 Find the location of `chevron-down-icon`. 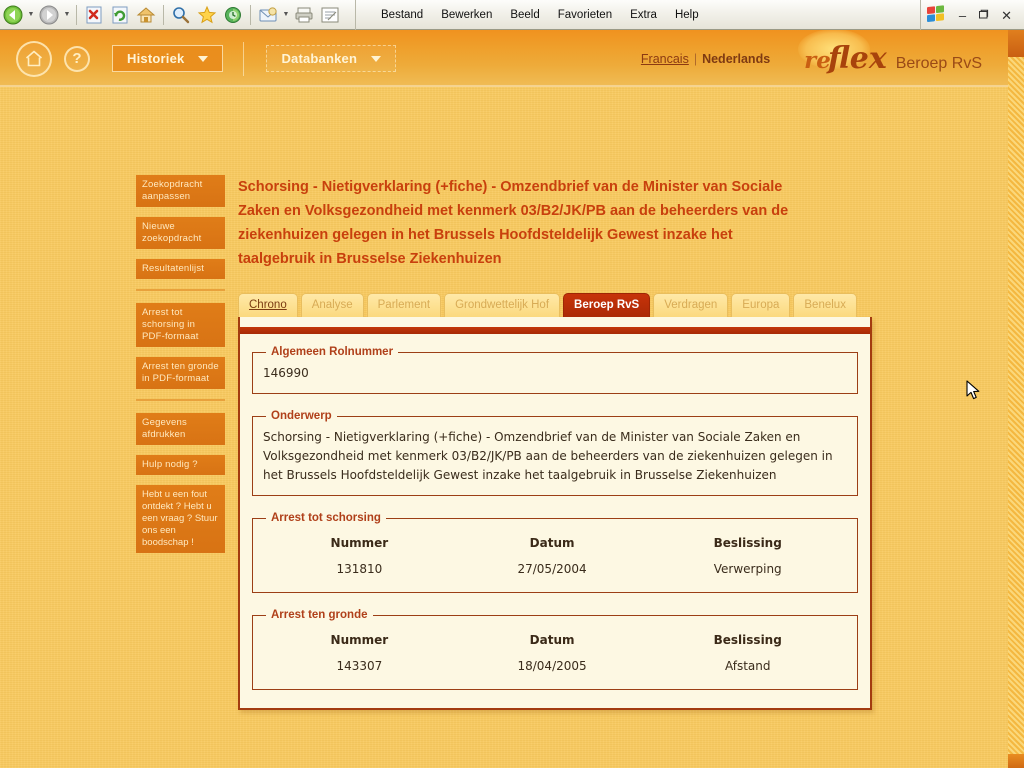

chevron-down-icon is located at coordinates (376, 58).